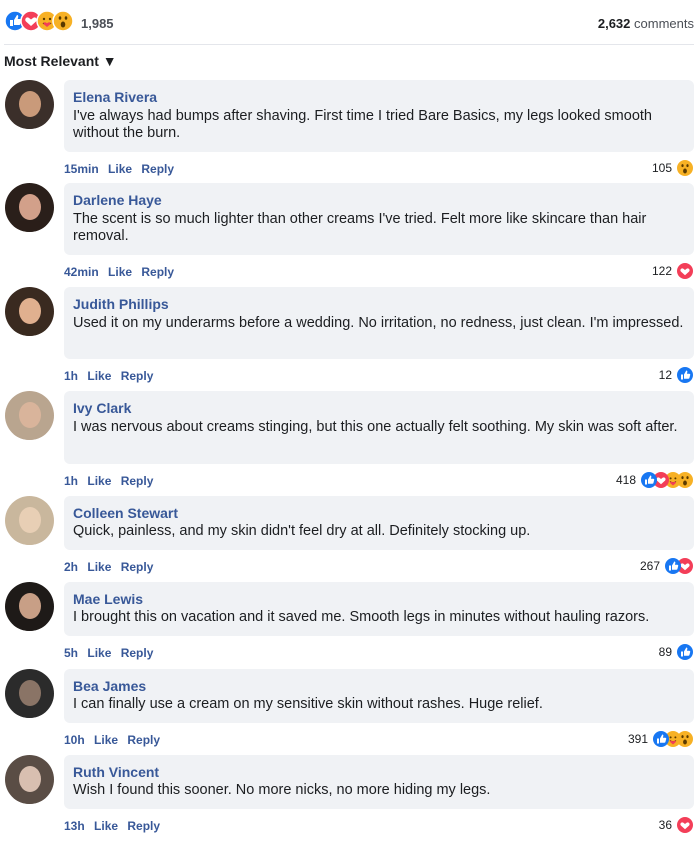  What do you see at coordinates (109, 686) in the screenshot?
I see `commenter-name: Bea James` at bounding box center [109, 686].